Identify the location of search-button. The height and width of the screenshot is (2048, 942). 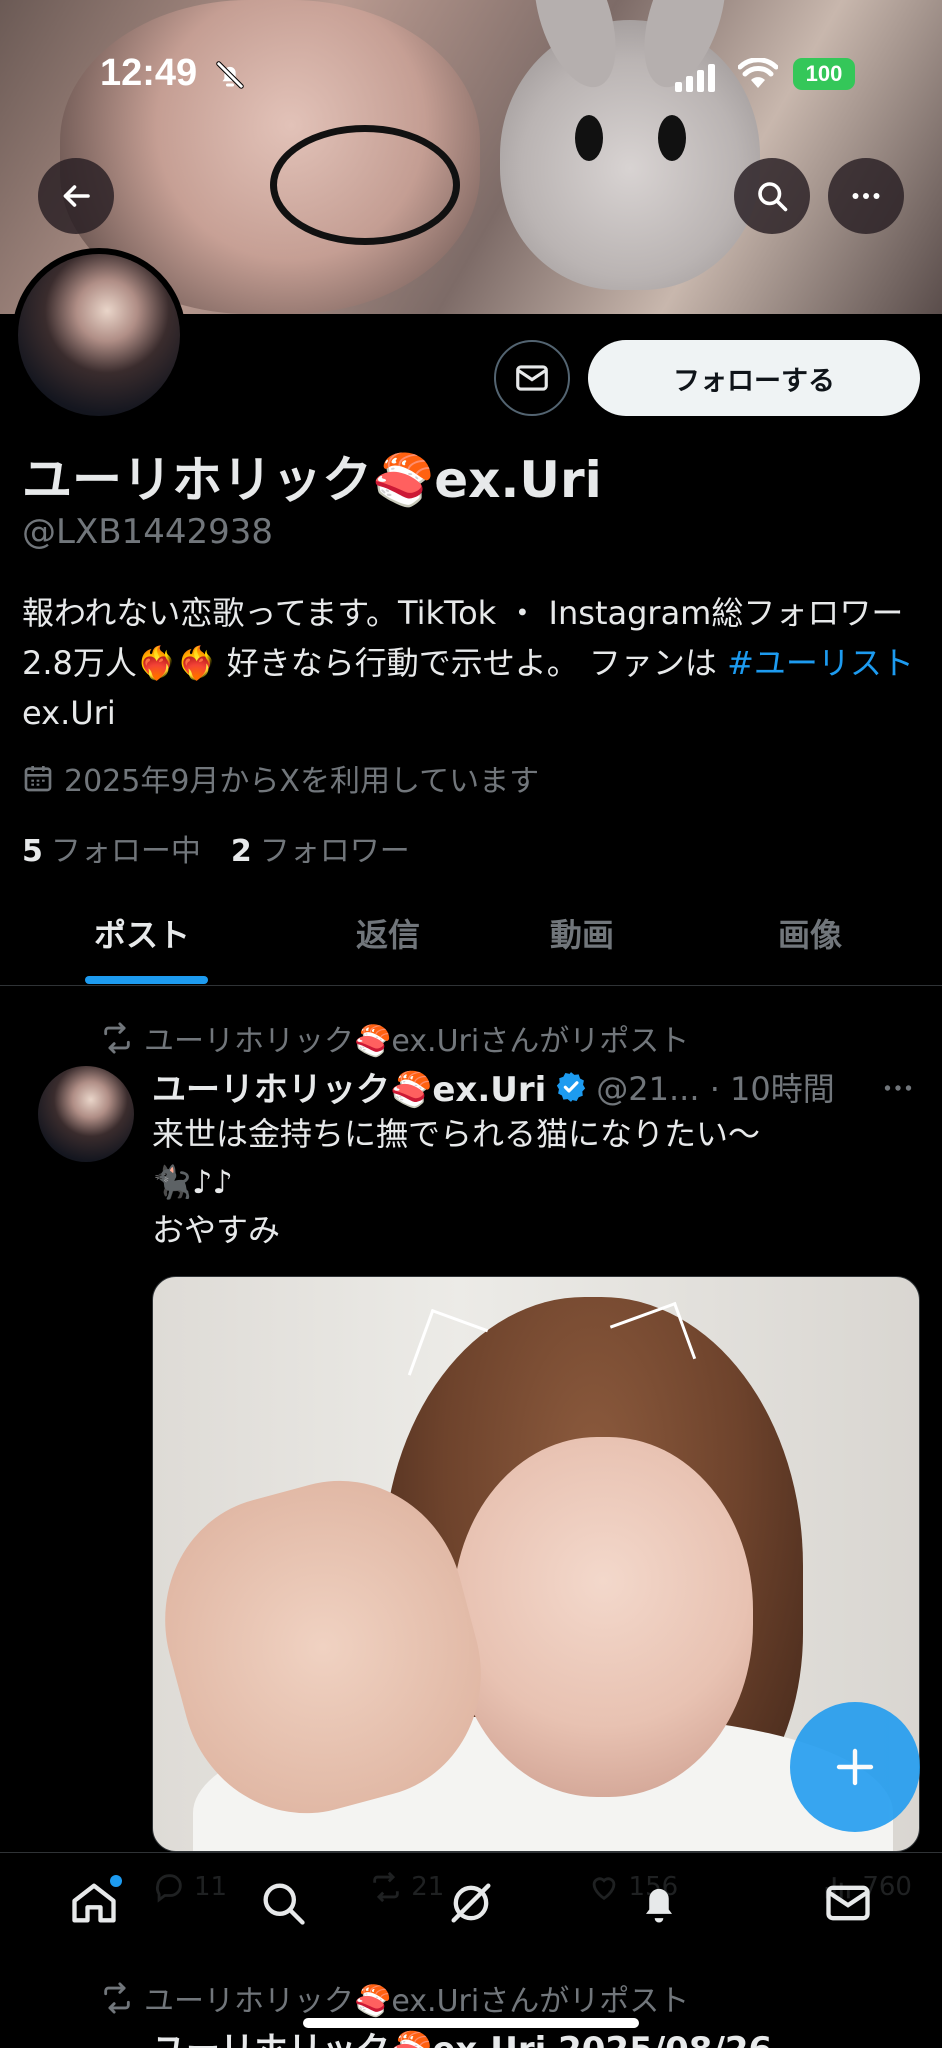
(772, 196).